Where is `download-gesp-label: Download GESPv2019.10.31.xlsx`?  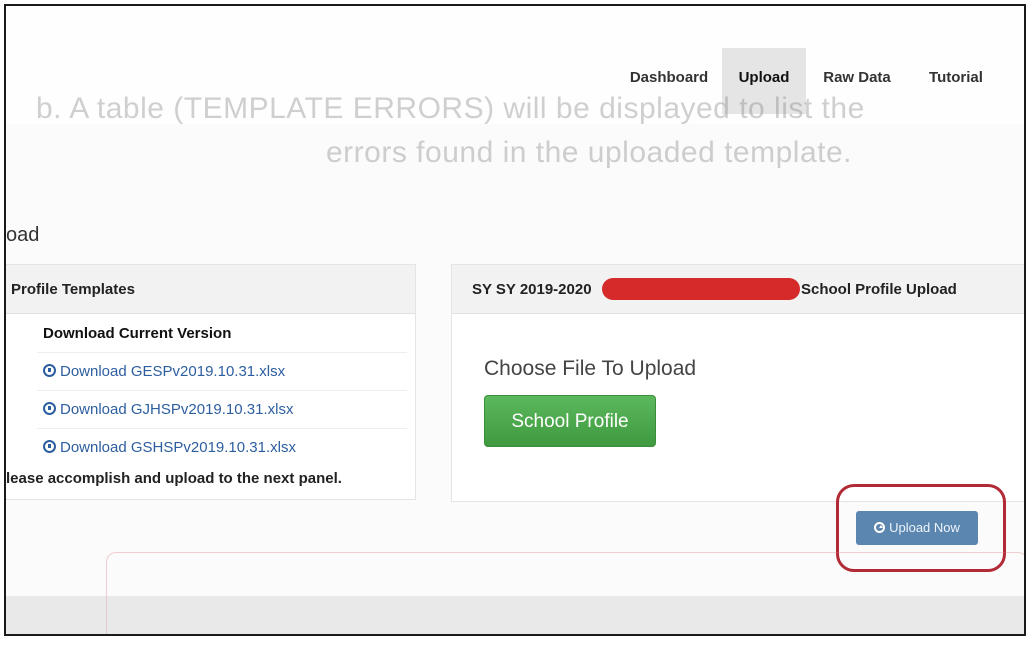
download-gesp-label: Download GESPv2019.10.31.xlsx is located at coordinates (173, 371).